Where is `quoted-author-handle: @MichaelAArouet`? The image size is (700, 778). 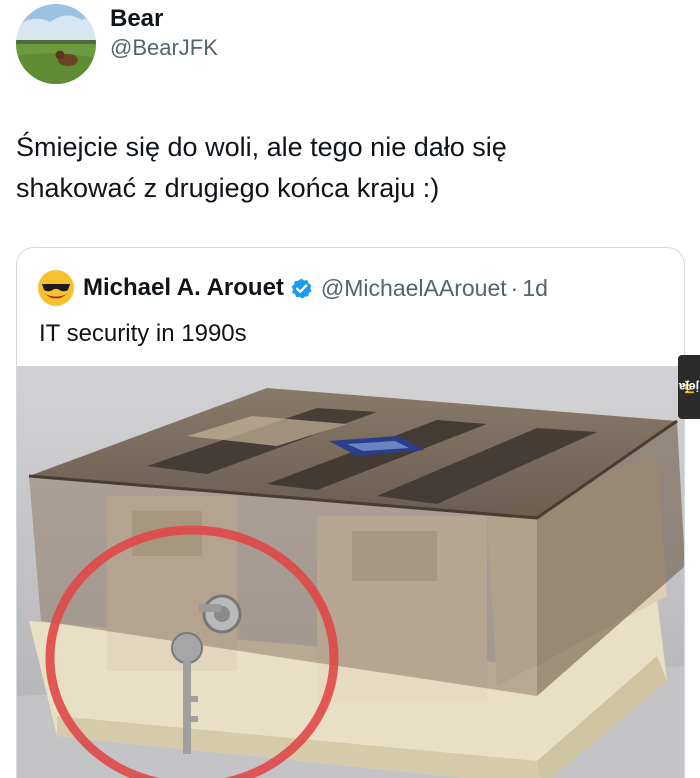
quoted-author-handle: @MichaelAArouet is located at coordinates (414, 288).